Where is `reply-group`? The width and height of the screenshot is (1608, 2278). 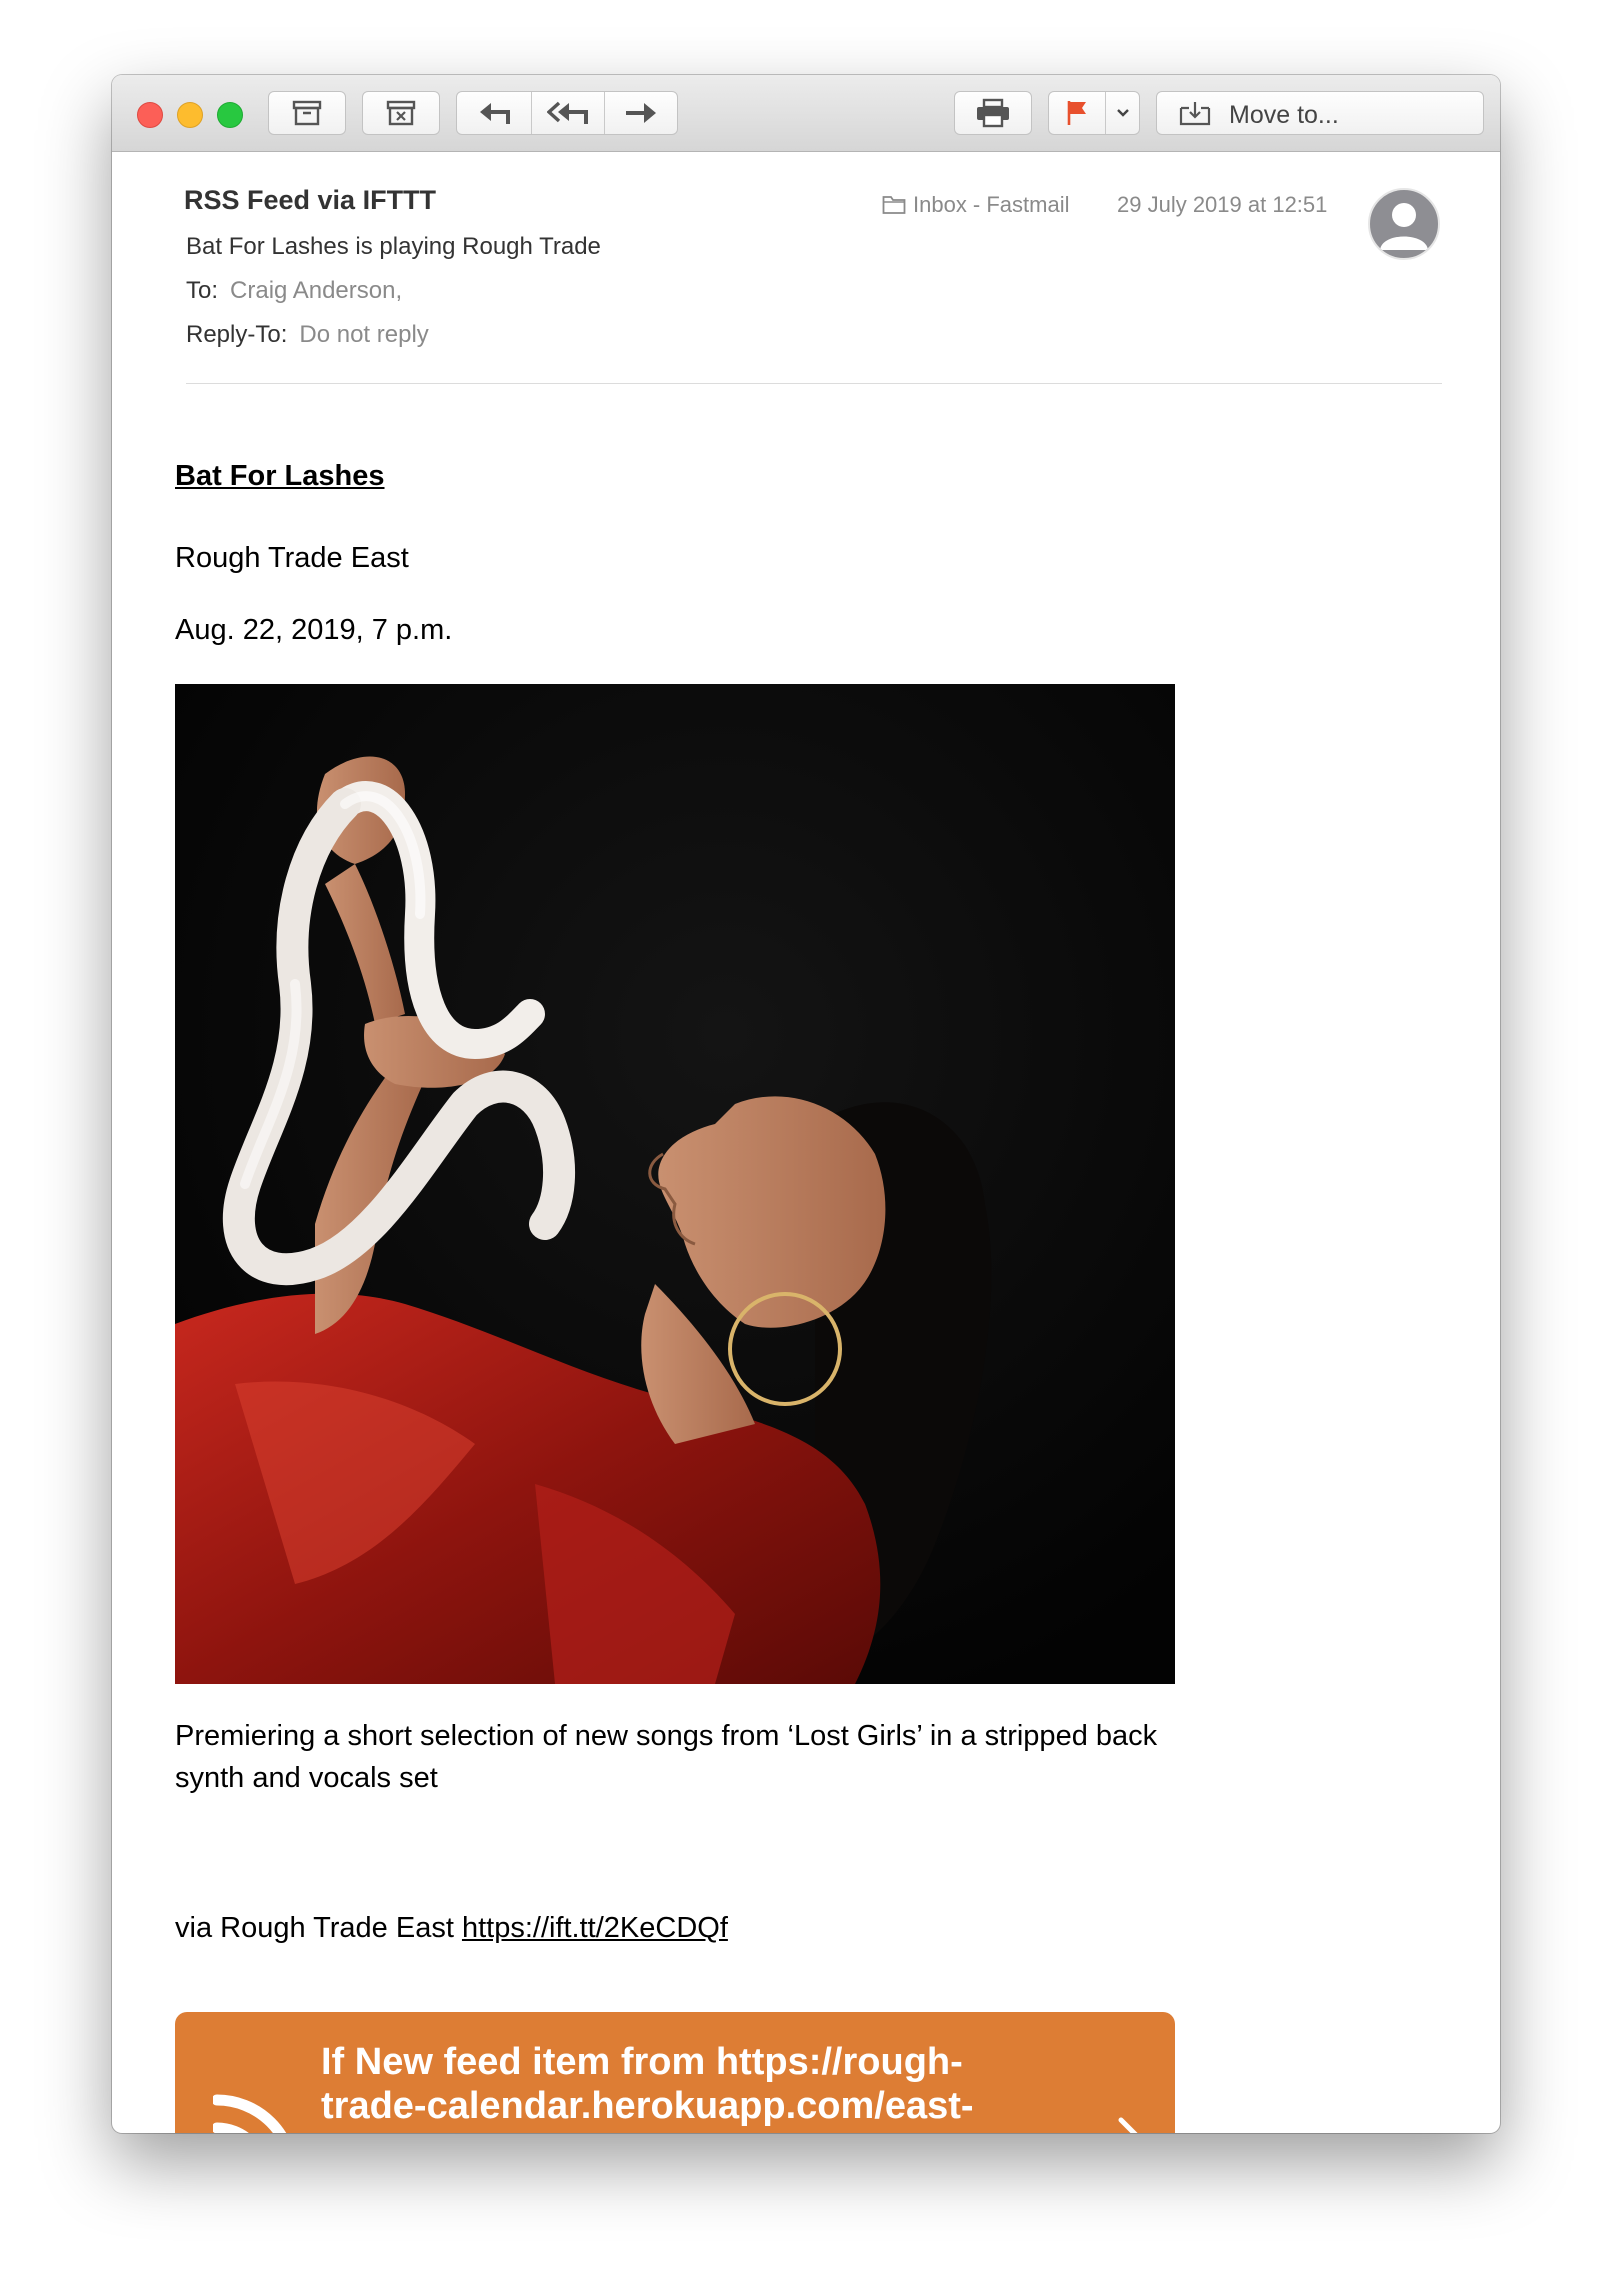 reply-group is located at coordinates (567, 113).